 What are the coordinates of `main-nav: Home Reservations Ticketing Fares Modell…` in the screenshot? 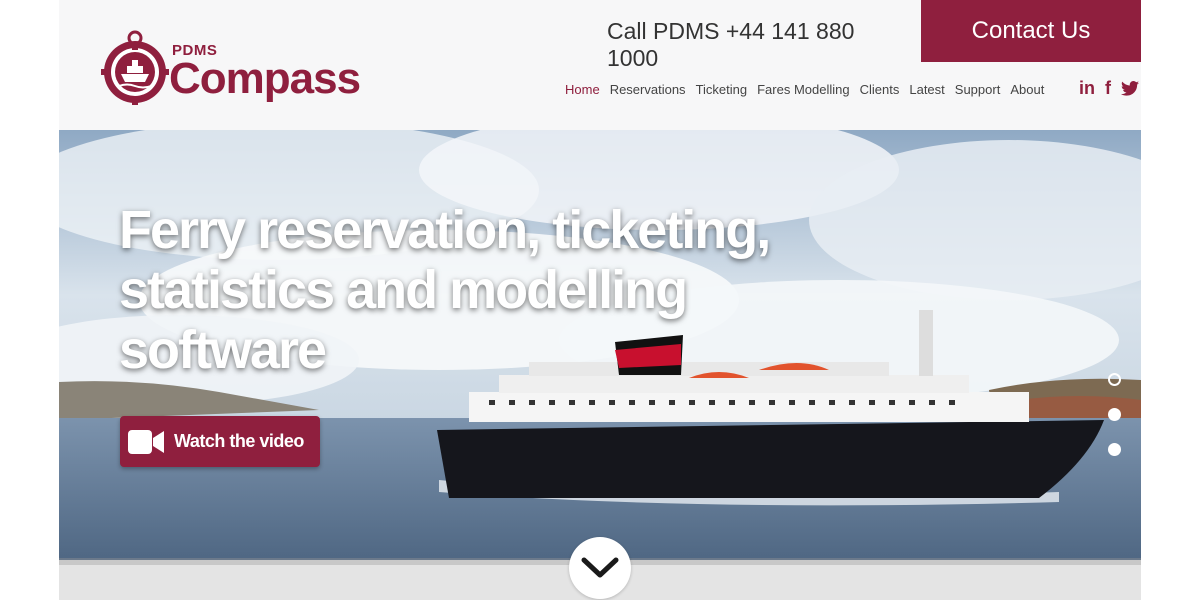 It's located at (804, 89).